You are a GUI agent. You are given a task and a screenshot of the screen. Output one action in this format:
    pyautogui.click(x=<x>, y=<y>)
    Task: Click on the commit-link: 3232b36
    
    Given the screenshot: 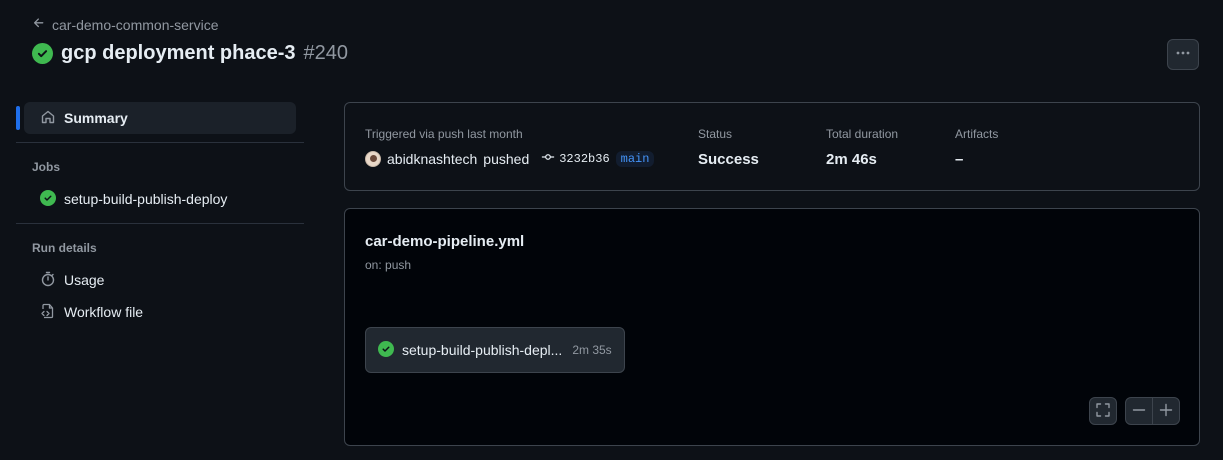 What is the action you would take?
    pyautogui.click(x=575, y=159)
    